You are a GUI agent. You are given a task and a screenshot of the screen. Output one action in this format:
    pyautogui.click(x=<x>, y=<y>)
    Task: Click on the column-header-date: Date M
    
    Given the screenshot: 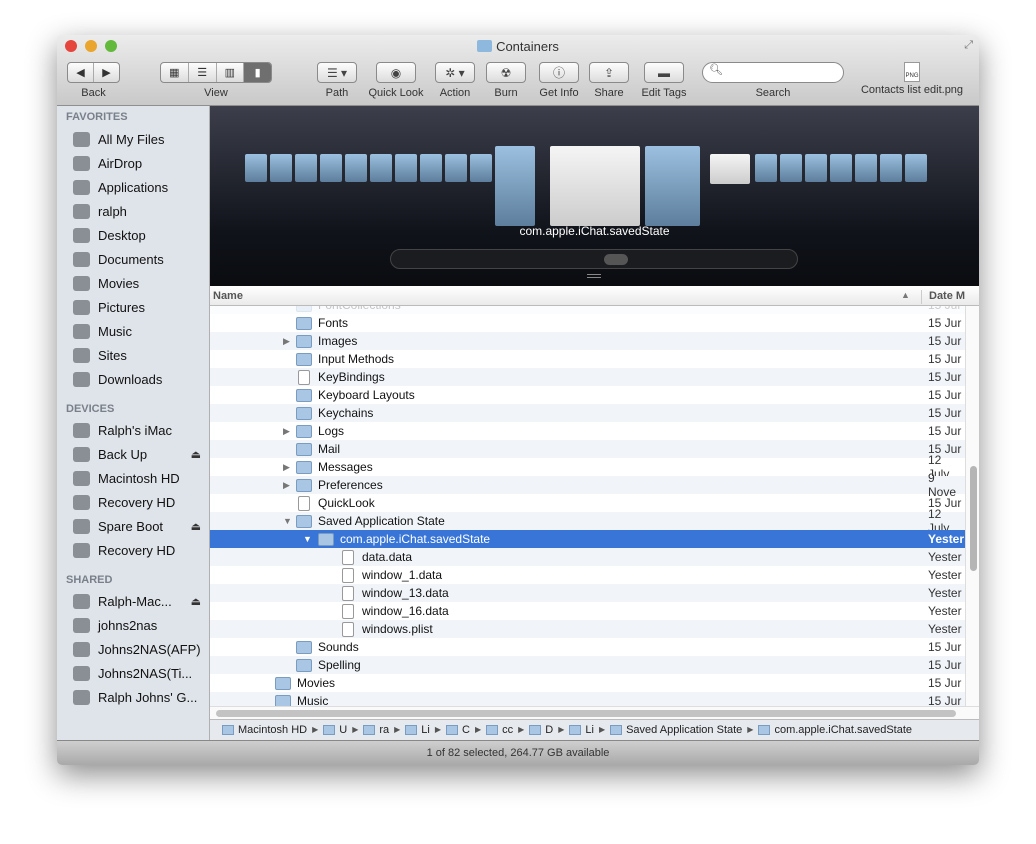 What is the action you would take?
    pyautogui.click(x=943, y=297)
    